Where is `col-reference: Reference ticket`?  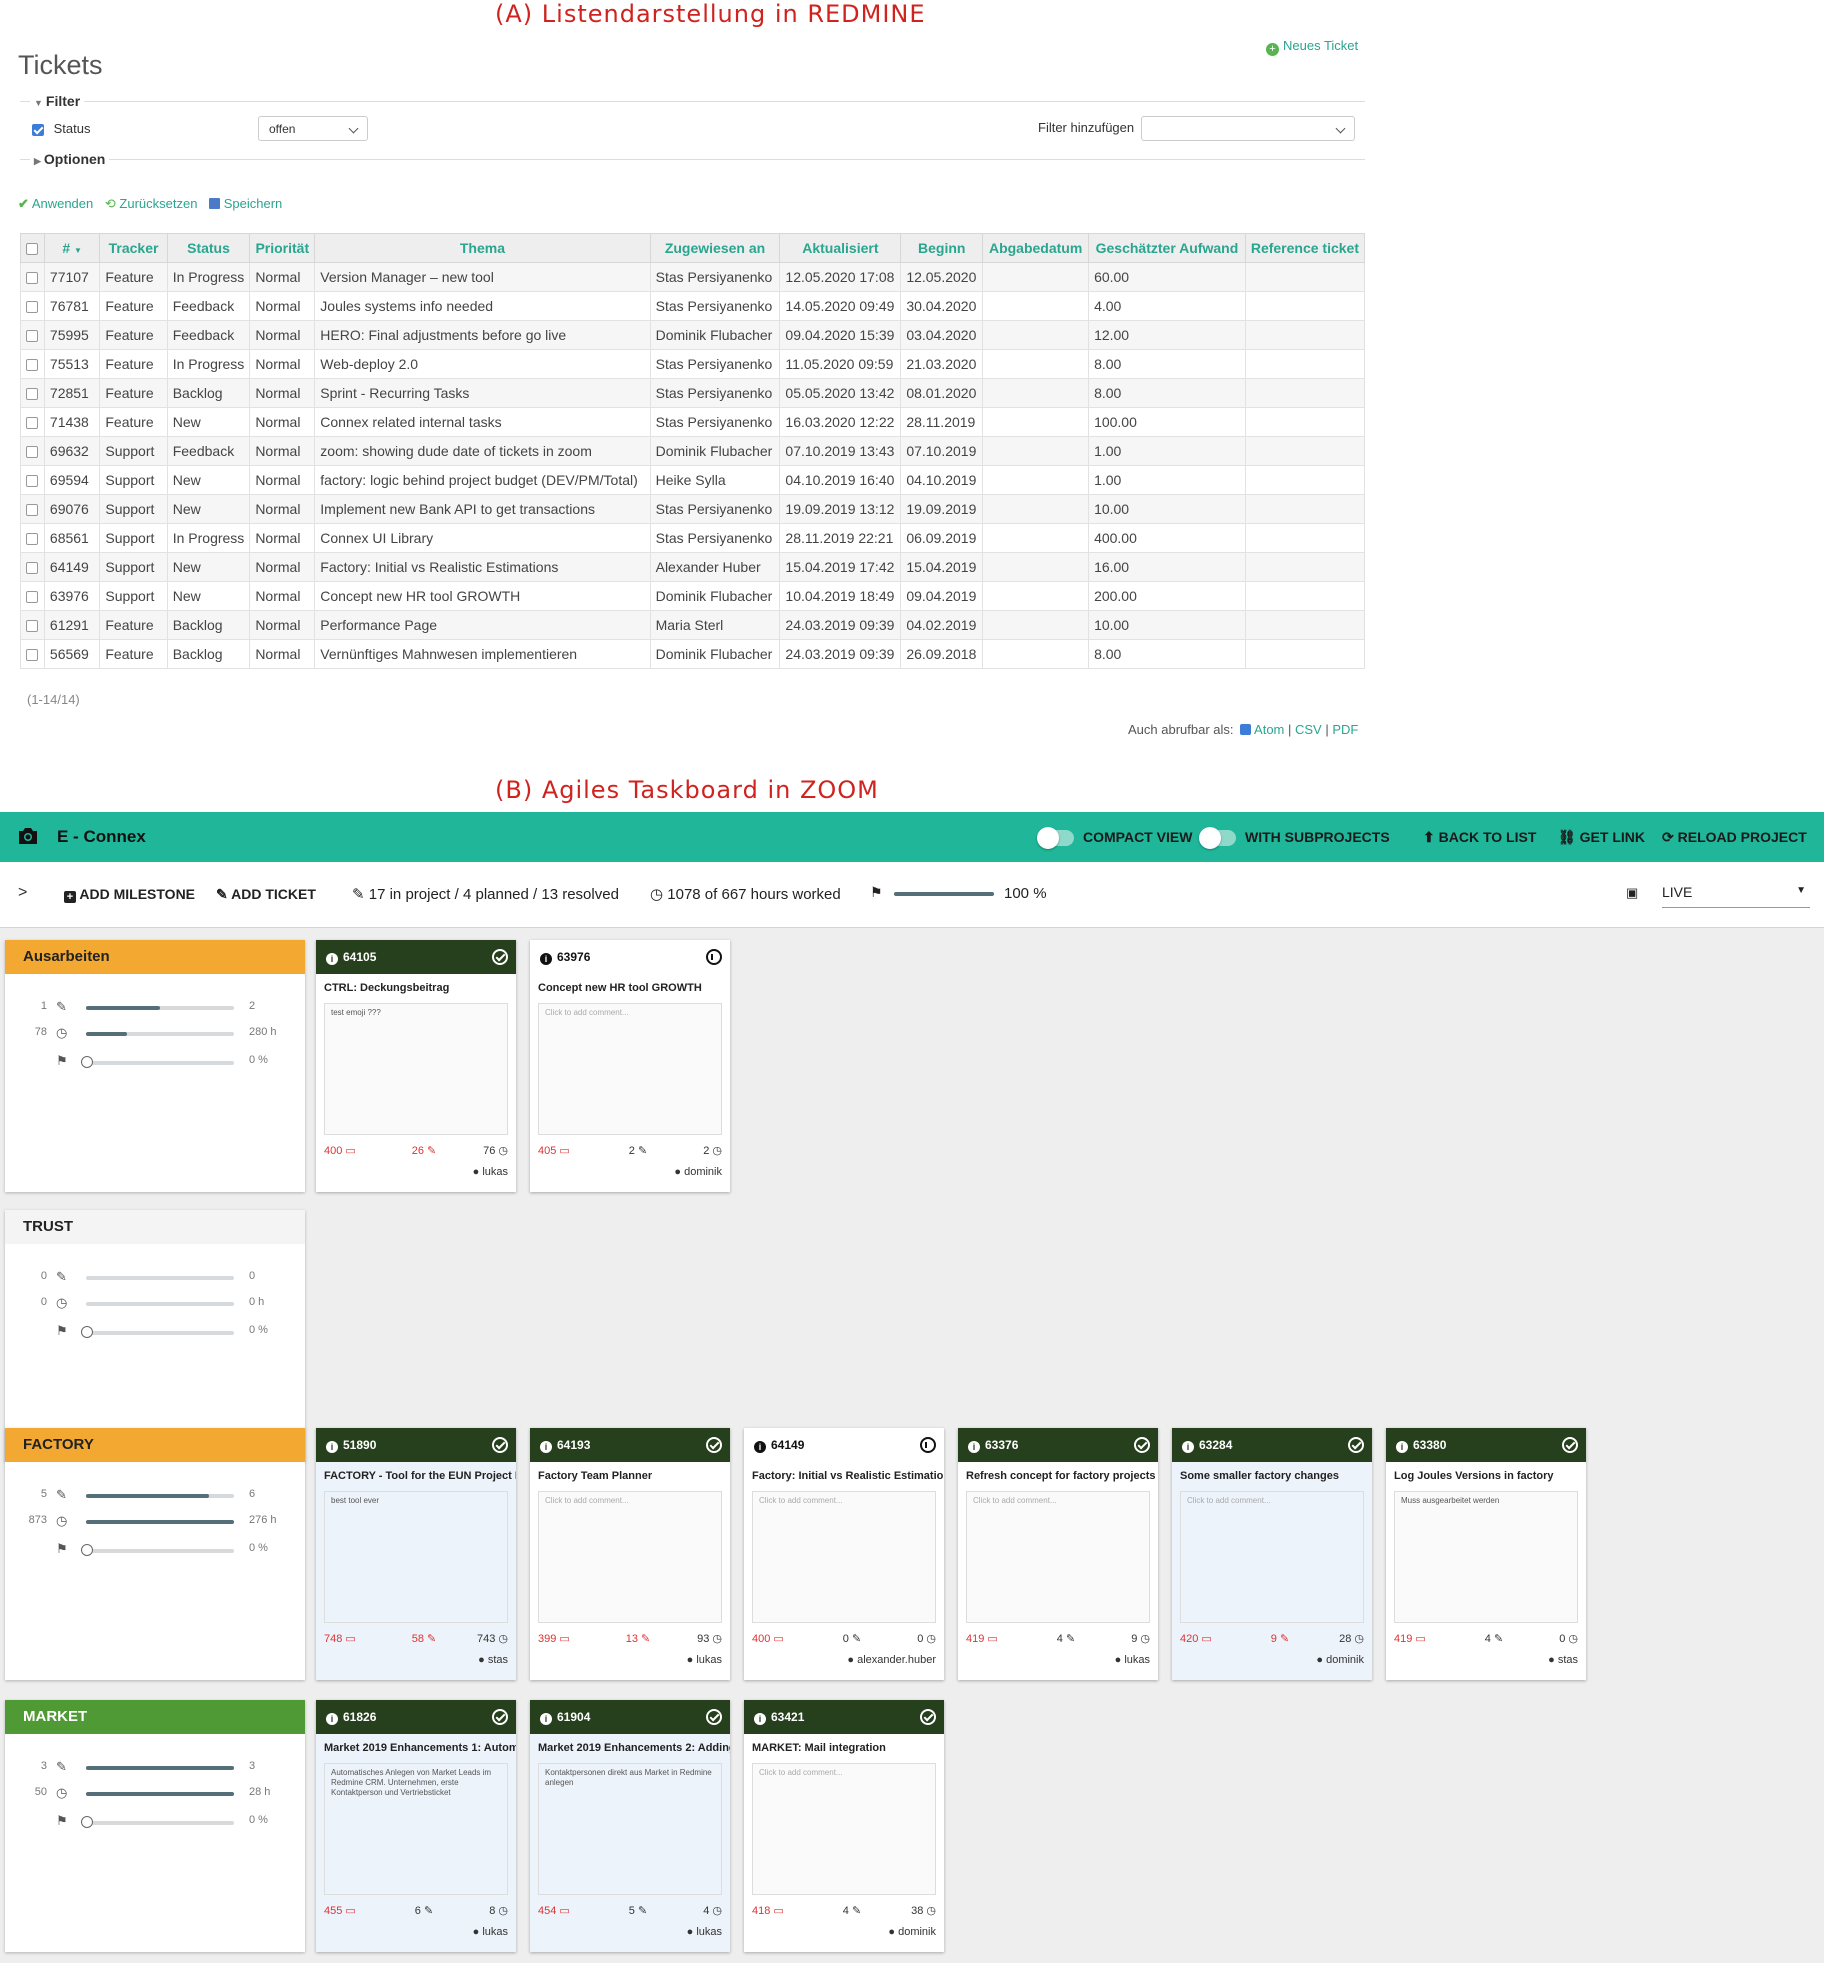 col-reference: Reference ticket is located at coordinates (1305, 248).